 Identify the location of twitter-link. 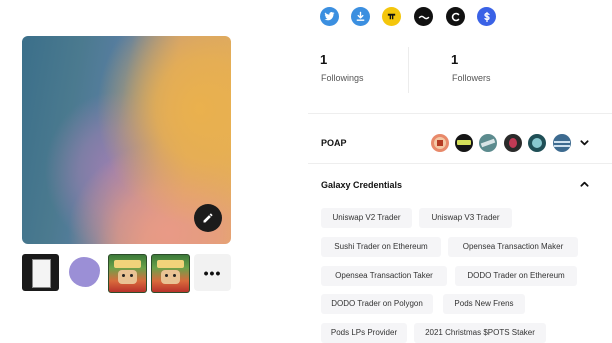
(329, 16).